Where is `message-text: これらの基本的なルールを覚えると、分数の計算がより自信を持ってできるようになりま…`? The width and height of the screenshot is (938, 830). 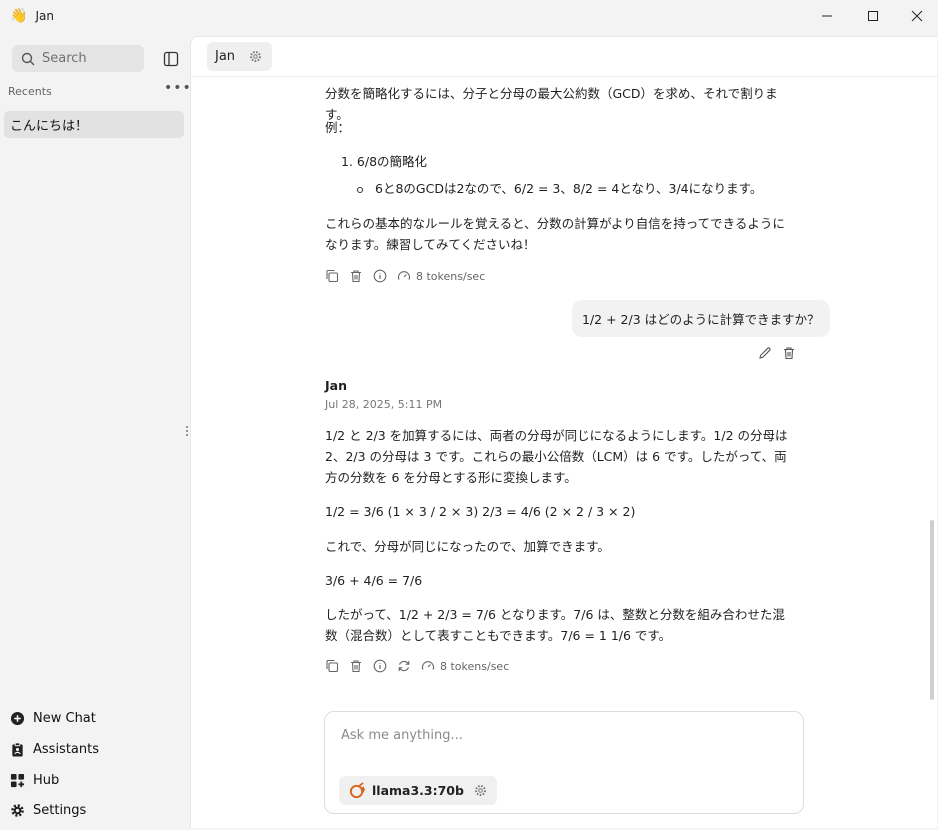 message-text: これらの基本的なルールを覚えると、分数の計算がより自信を持ってできるようになりま… is located at coordinates (555, 234).